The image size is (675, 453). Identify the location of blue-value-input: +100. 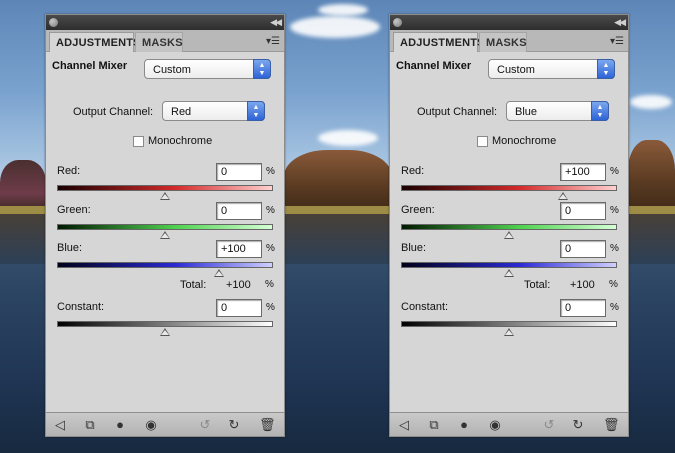
(239, 249).